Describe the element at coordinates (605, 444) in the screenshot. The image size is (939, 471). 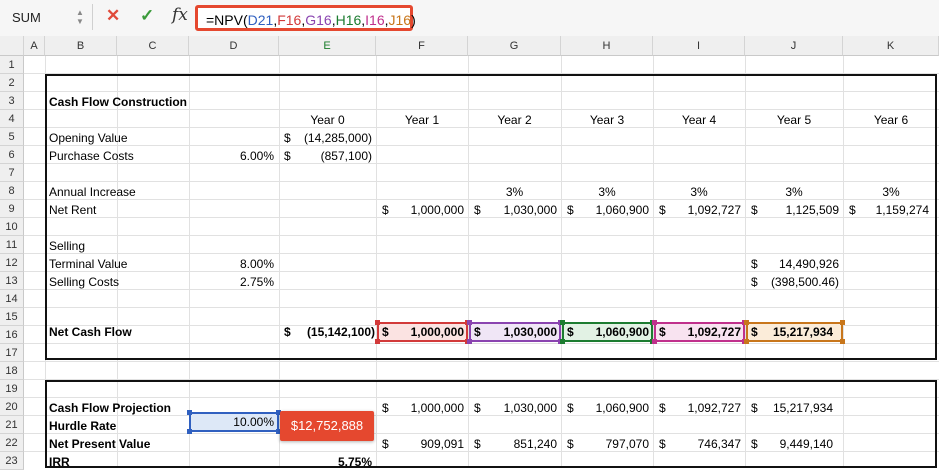
I see `npv-value: 797,070` at that location.